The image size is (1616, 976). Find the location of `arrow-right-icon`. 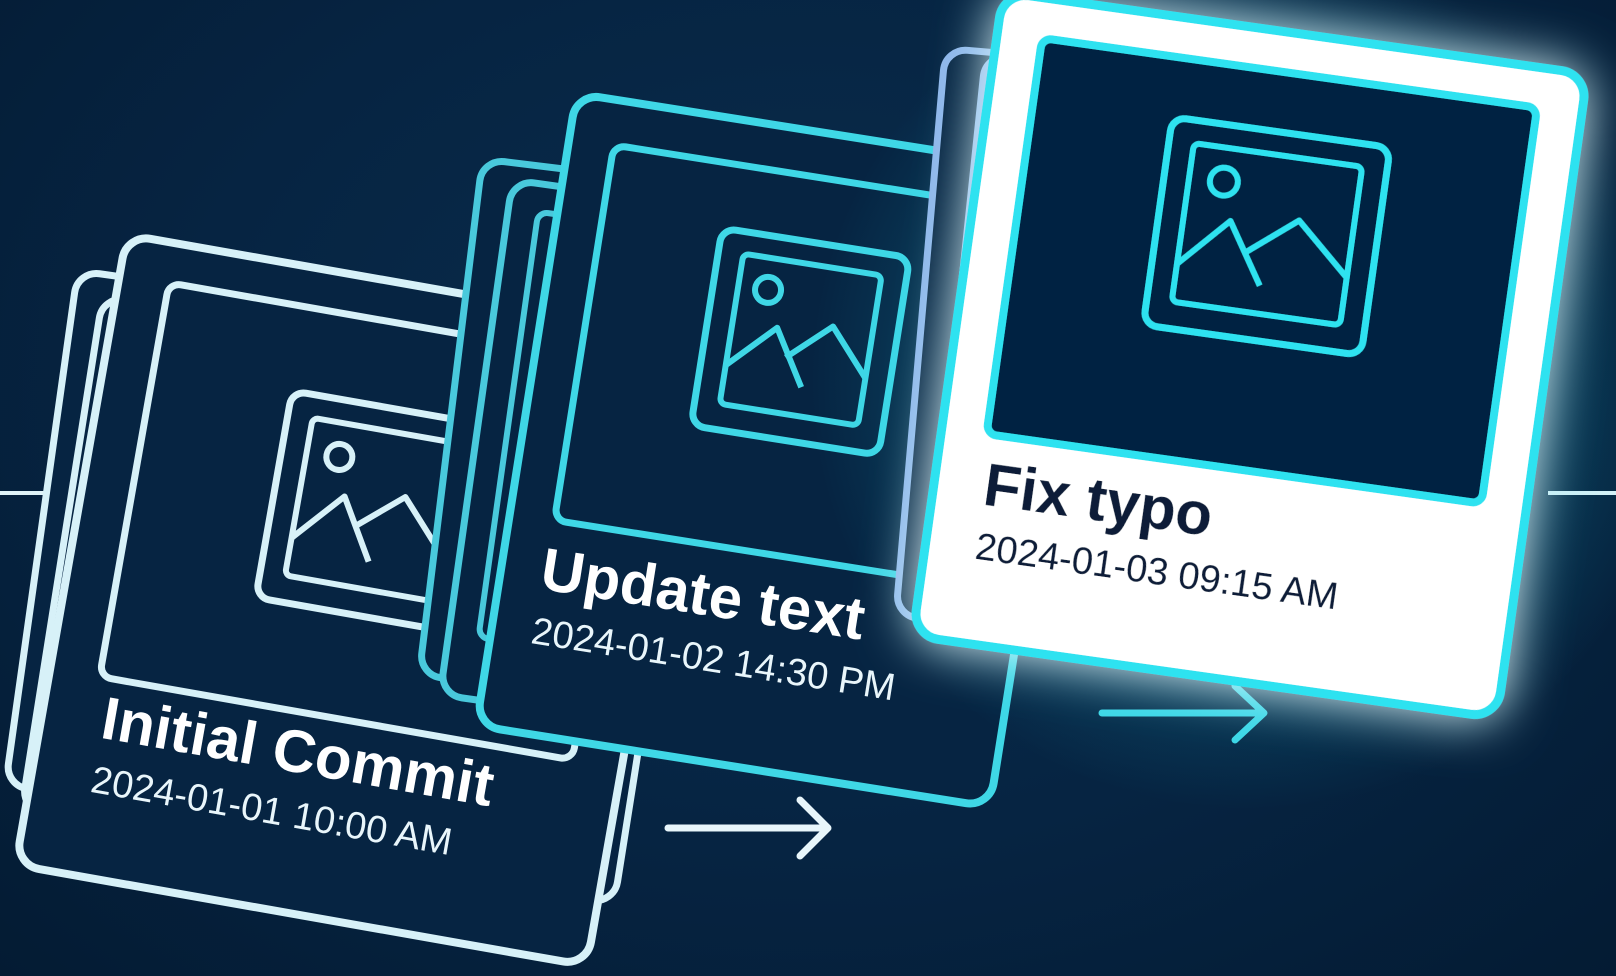

arrow-right-icon is located at coordinates (748, 828).